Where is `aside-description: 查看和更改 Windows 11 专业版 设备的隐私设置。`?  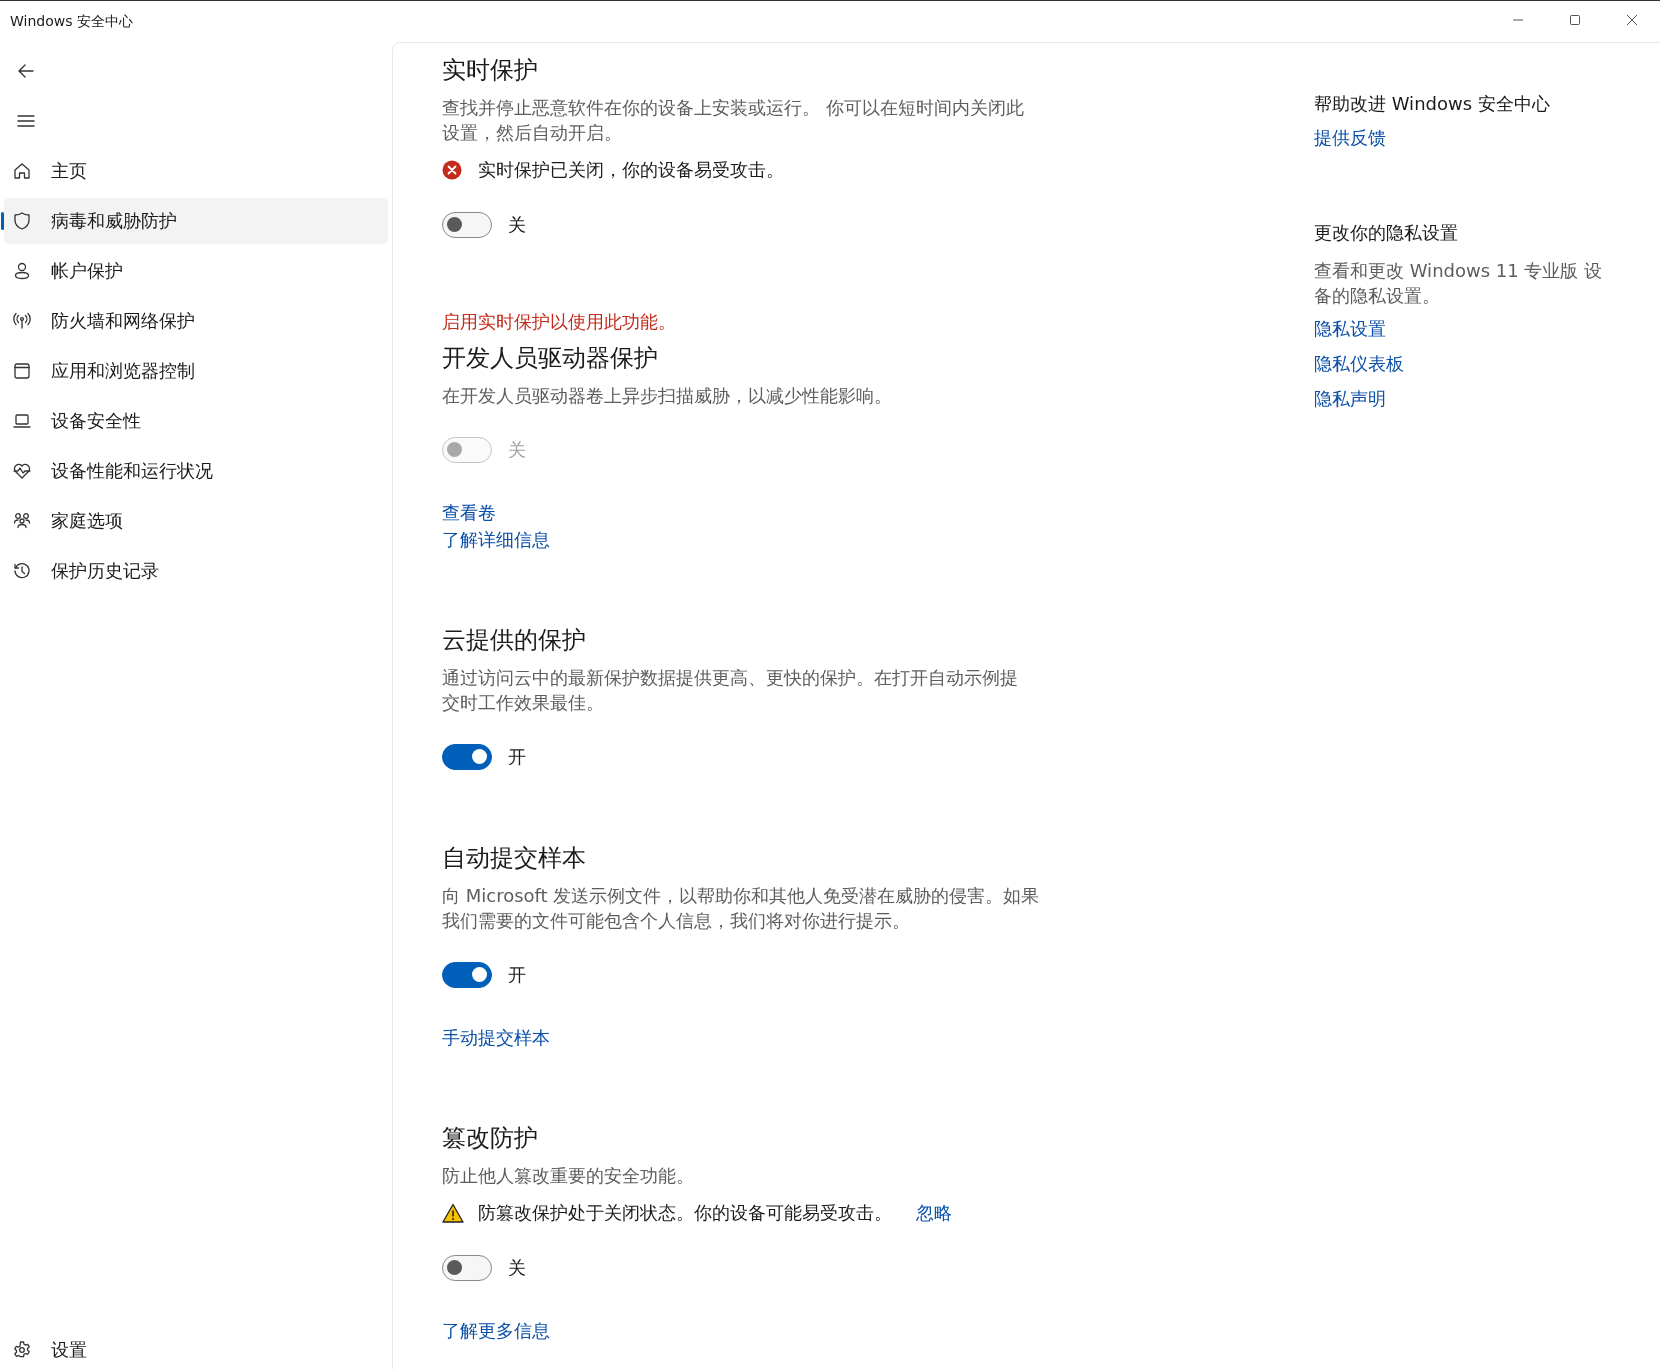 aside-description: 查看和更改 Windows 11 专业版 设备的隐私设置。 is located at coordinates (1459, 283).